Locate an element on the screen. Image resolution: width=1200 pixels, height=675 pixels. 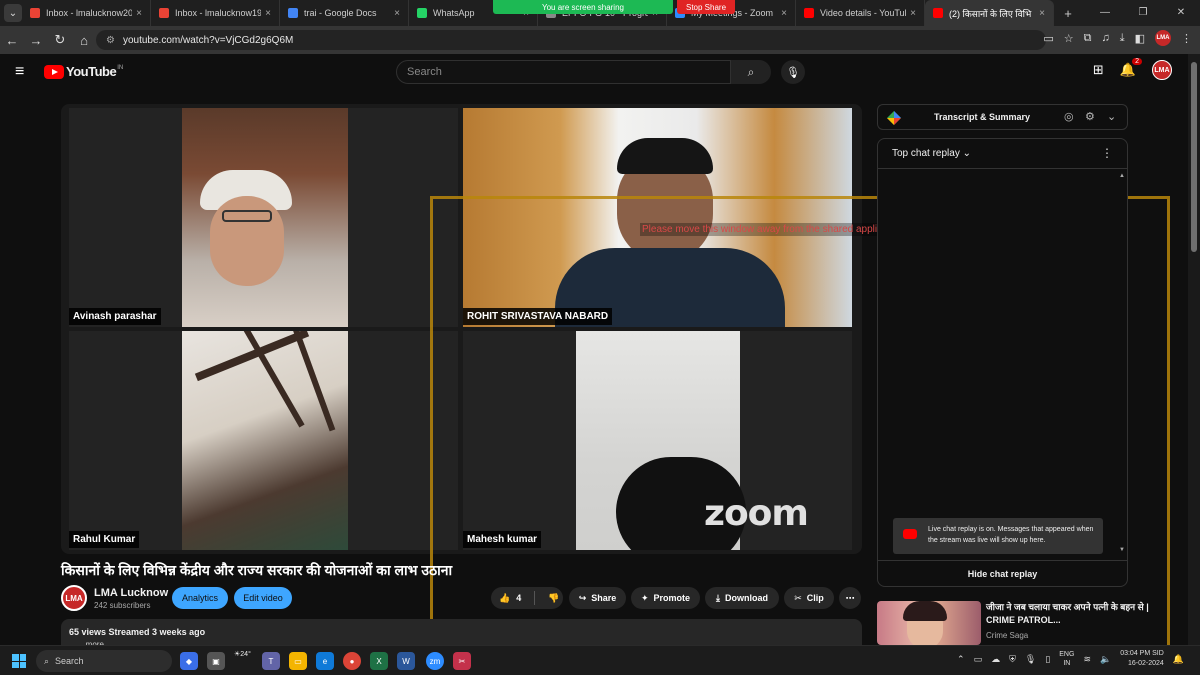
downloads-icon: ⤓ is located at coordinates (1122, 38).